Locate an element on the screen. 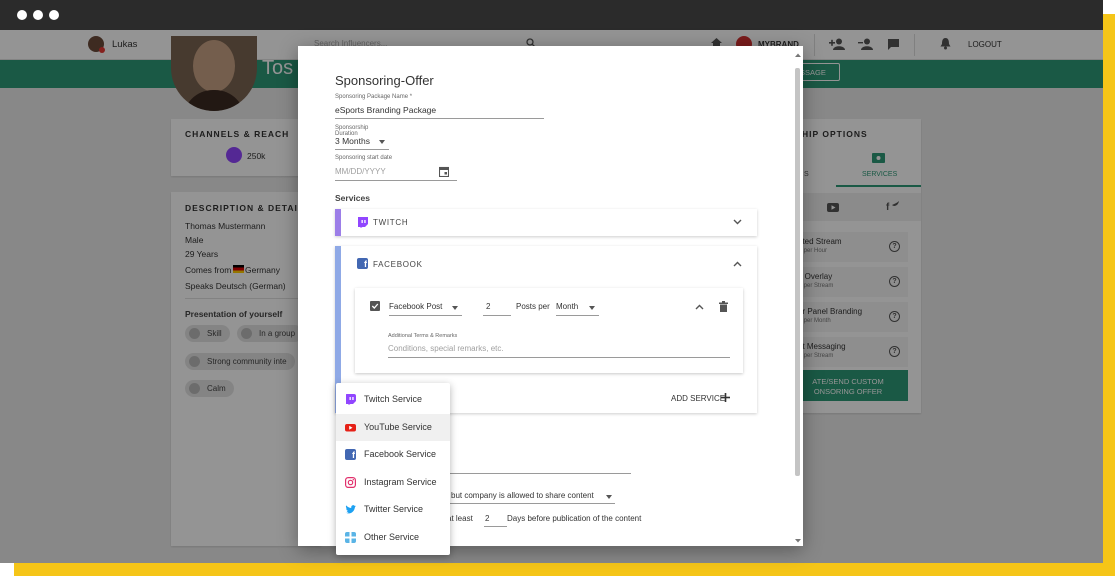 The height and width of the screenshot is (576, 1115). instagram-icon is located at coordinates (350, 482).